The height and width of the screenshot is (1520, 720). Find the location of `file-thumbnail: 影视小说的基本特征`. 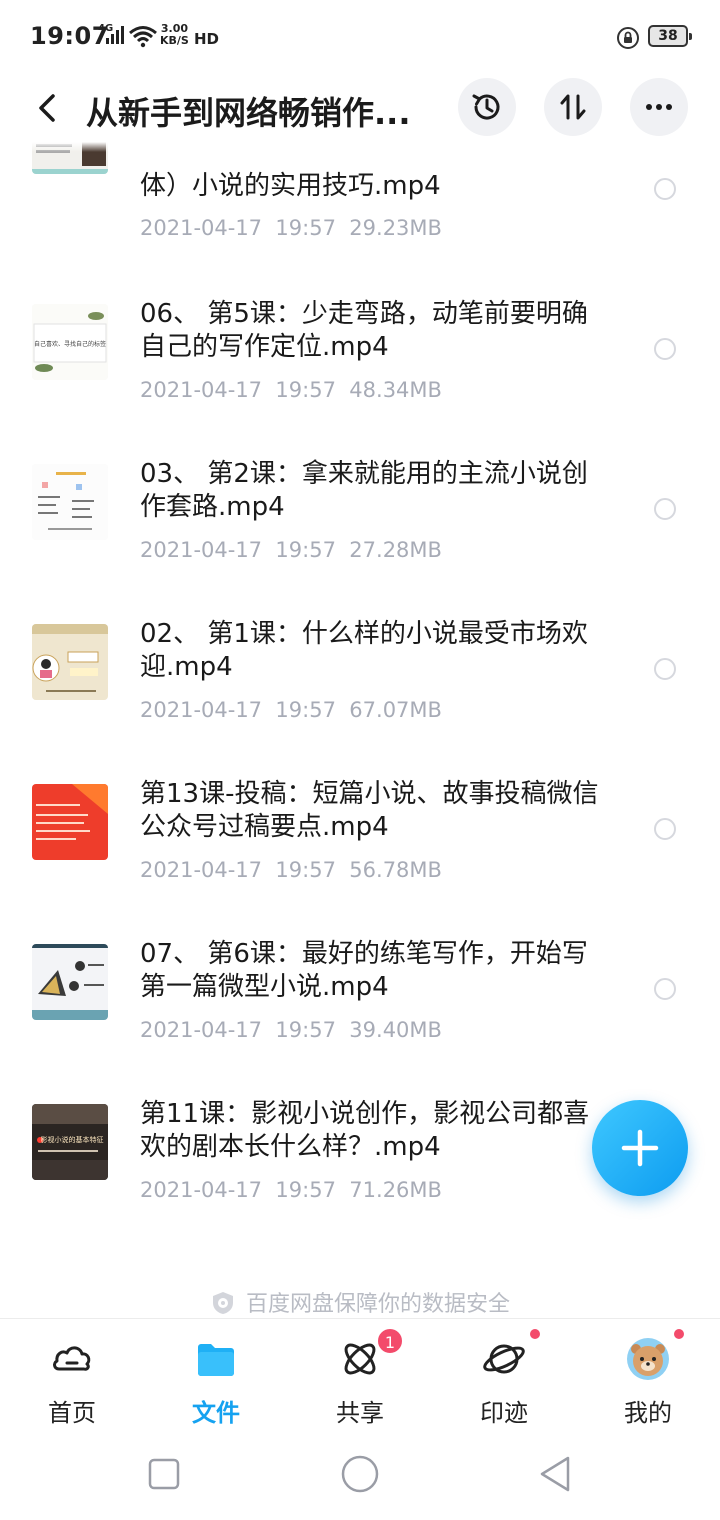

file-thumbnail: 影视小说的基本特征 is located at coordinates (70, 1142).